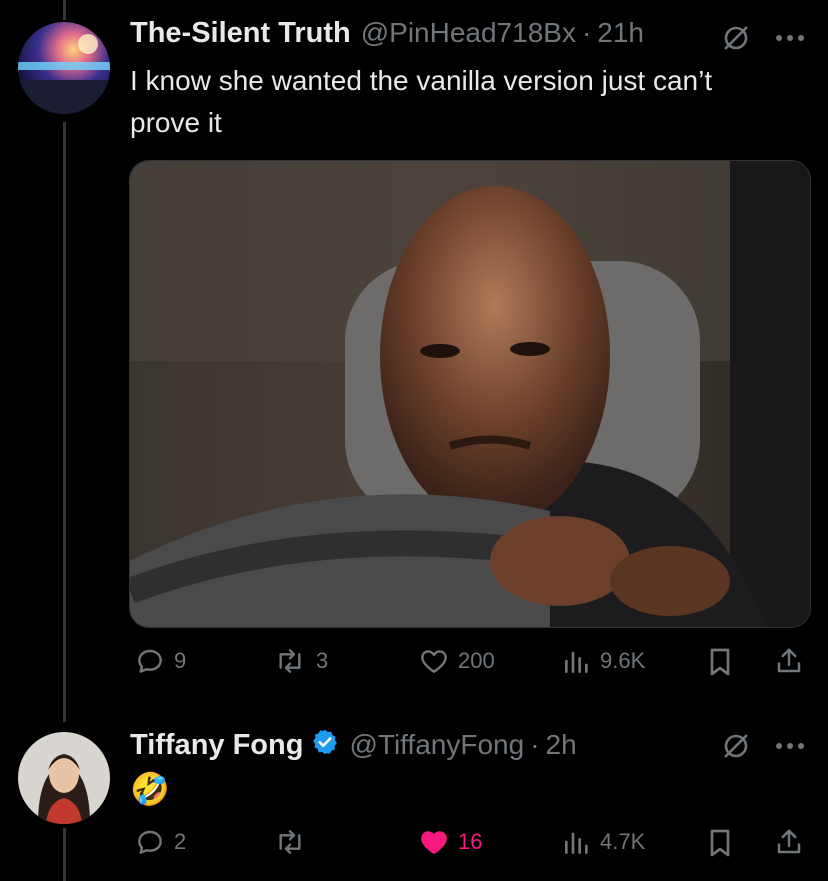  What do you see at coordinates (620, 33) in the screenshot?
I see `timestamp: 21h` at bounding box center [620, 33].